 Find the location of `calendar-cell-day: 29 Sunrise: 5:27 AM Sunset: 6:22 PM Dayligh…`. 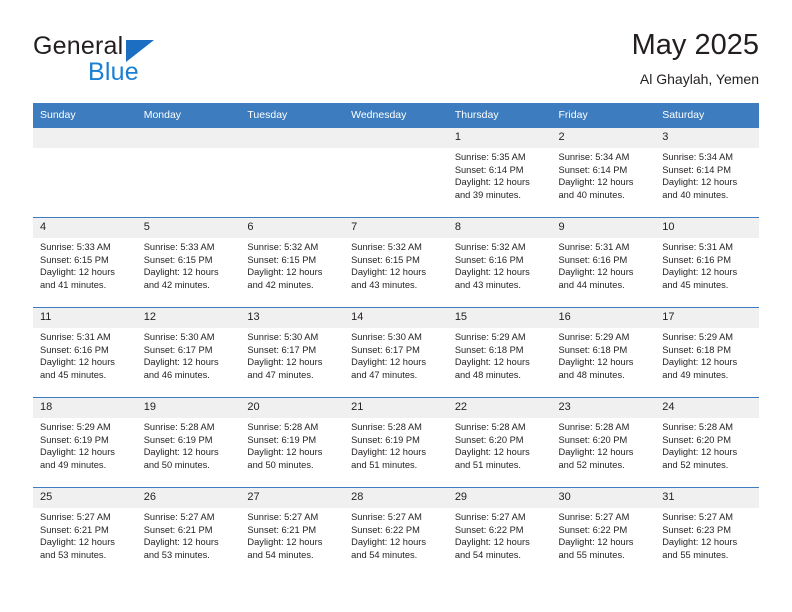

calendar-cell-day: 29 Sunrise: 5:27 AM Sunset: 6:22 PM Dayligh… is located at coordinates (499, 532).